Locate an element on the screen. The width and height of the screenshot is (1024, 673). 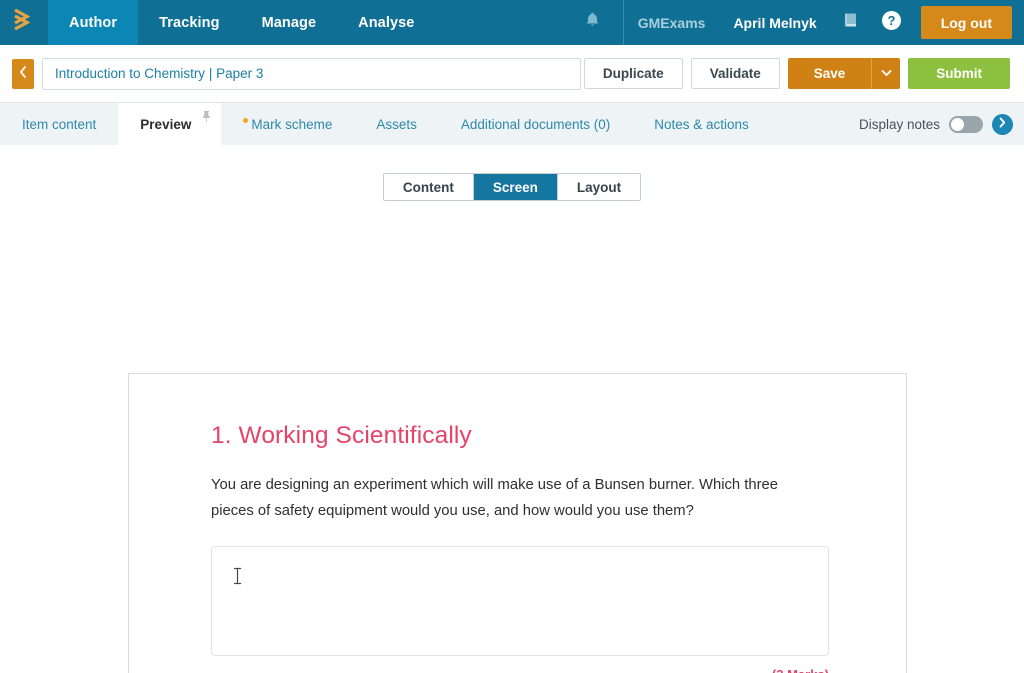
save-label: Save is located at coordinates (829, 73).